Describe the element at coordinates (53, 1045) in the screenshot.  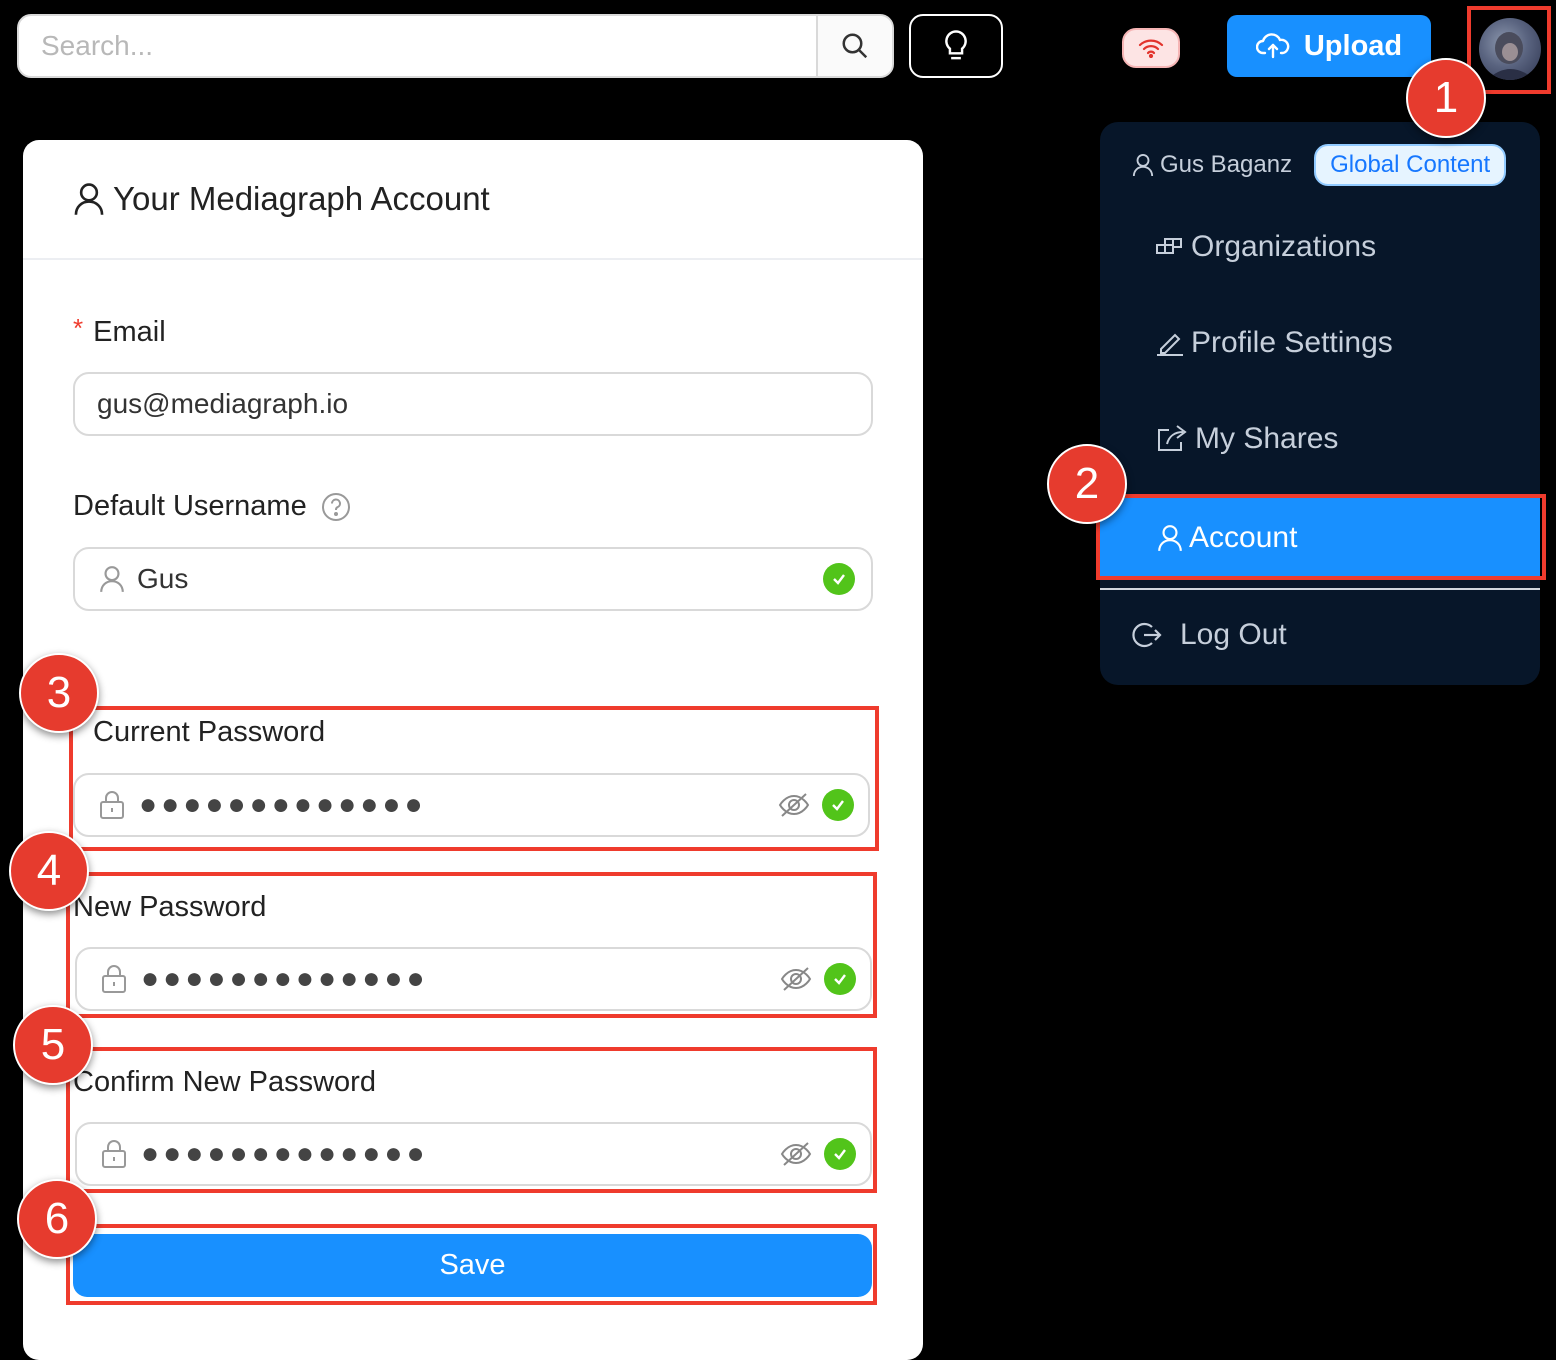
I see `step-marker-5: 5` at that location.